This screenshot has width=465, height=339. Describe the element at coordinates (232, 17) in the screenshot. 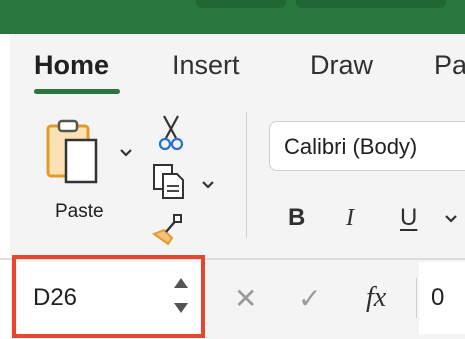

I see `title-bar` at that location.